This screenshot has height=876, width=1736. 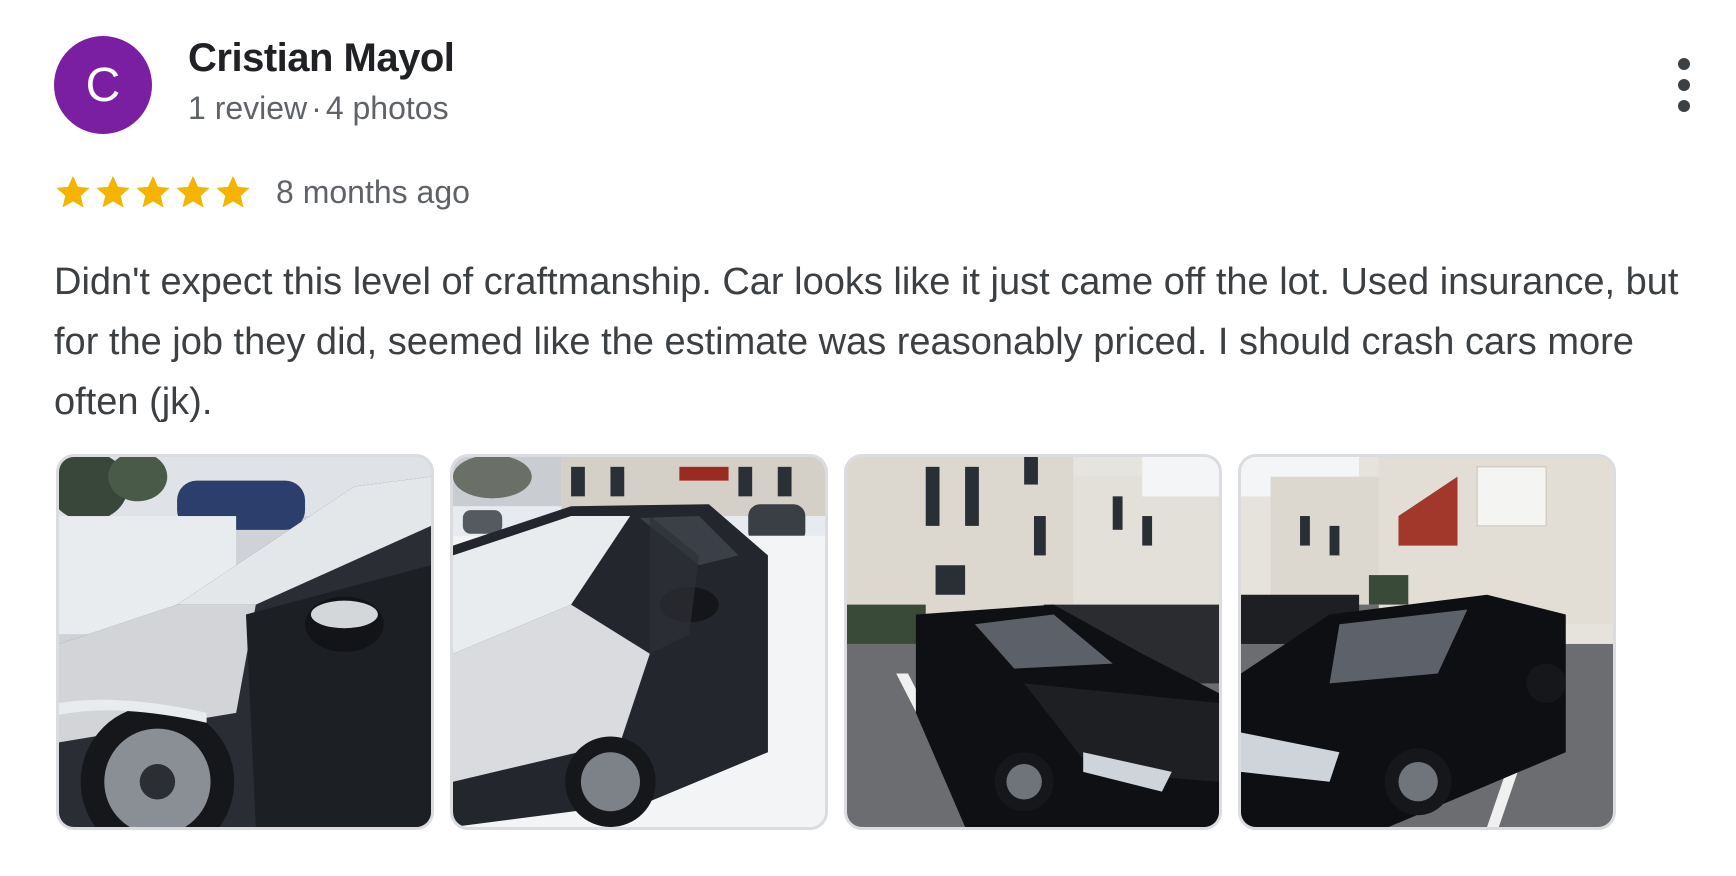 I want to click on star-rating, so click(x=153, y=192).